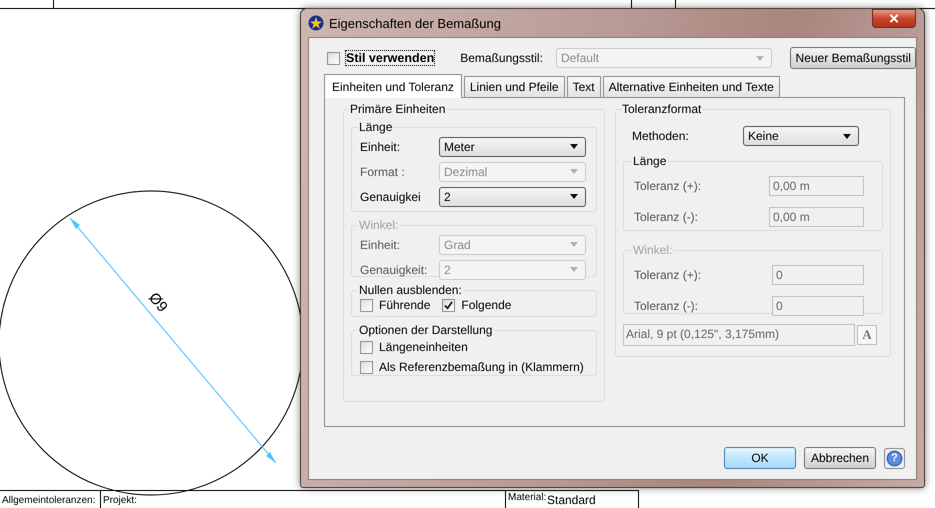 The width and height of the screenshot is (935, 508). What do you see at coordinates (583, 86) in the screenshot?
I see `tab: Text` at bounding box center [583, 86].